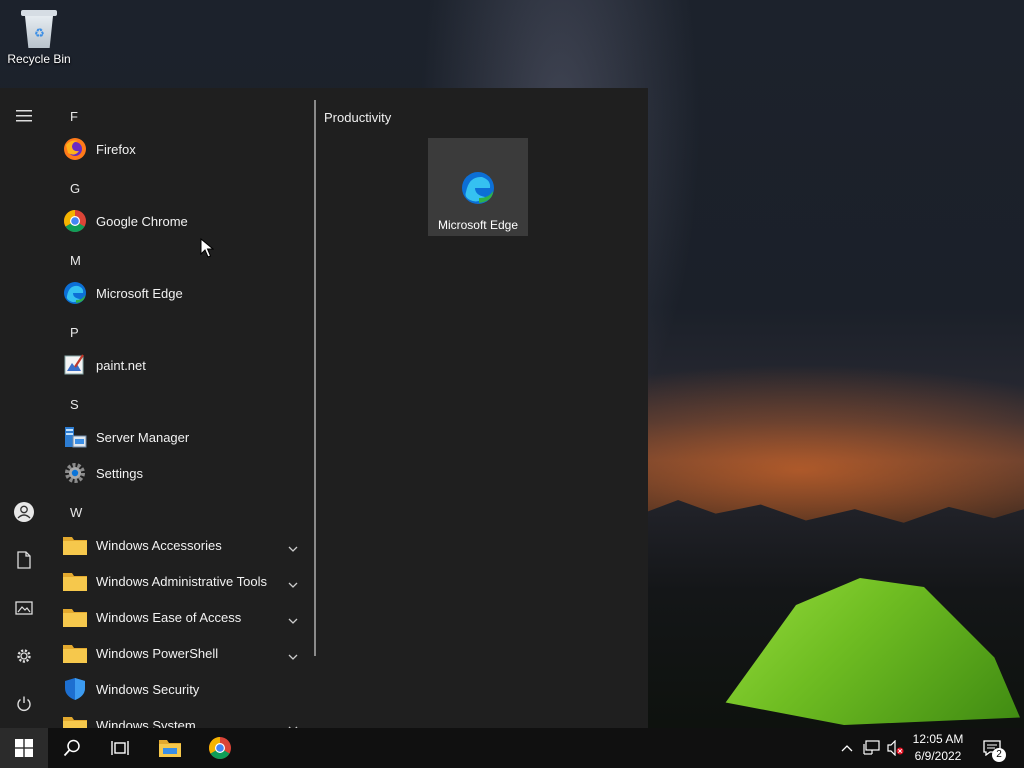  I want to click on notification-count-badge: 2, so click(999, 755).